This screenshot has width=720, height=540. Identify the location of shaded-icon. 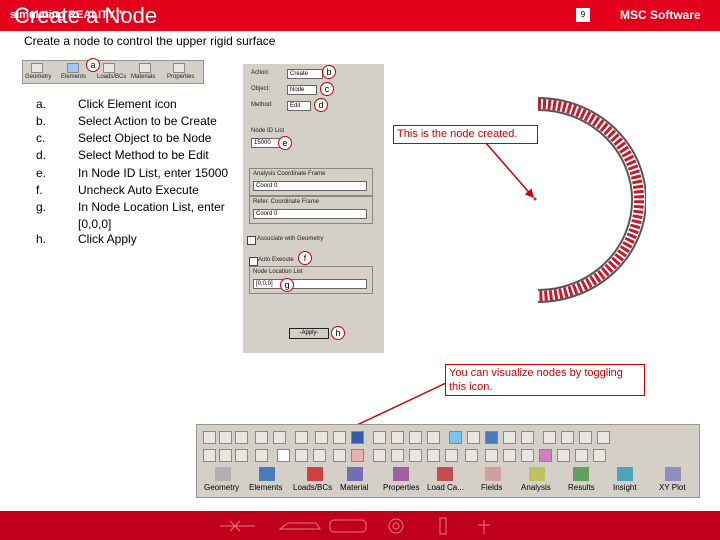
(225, 455).